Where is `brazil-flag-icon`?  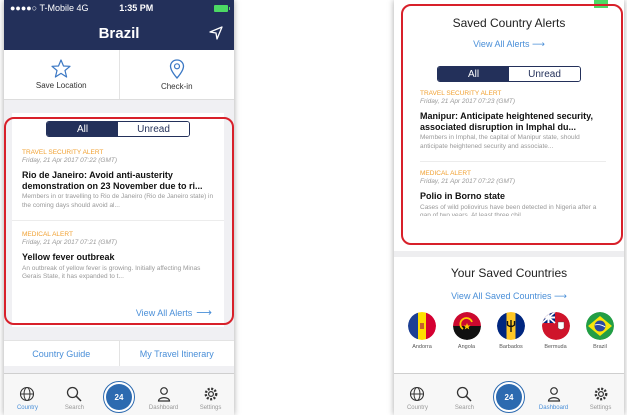
brazil-flag-icon is located at coordinates (600, 326).